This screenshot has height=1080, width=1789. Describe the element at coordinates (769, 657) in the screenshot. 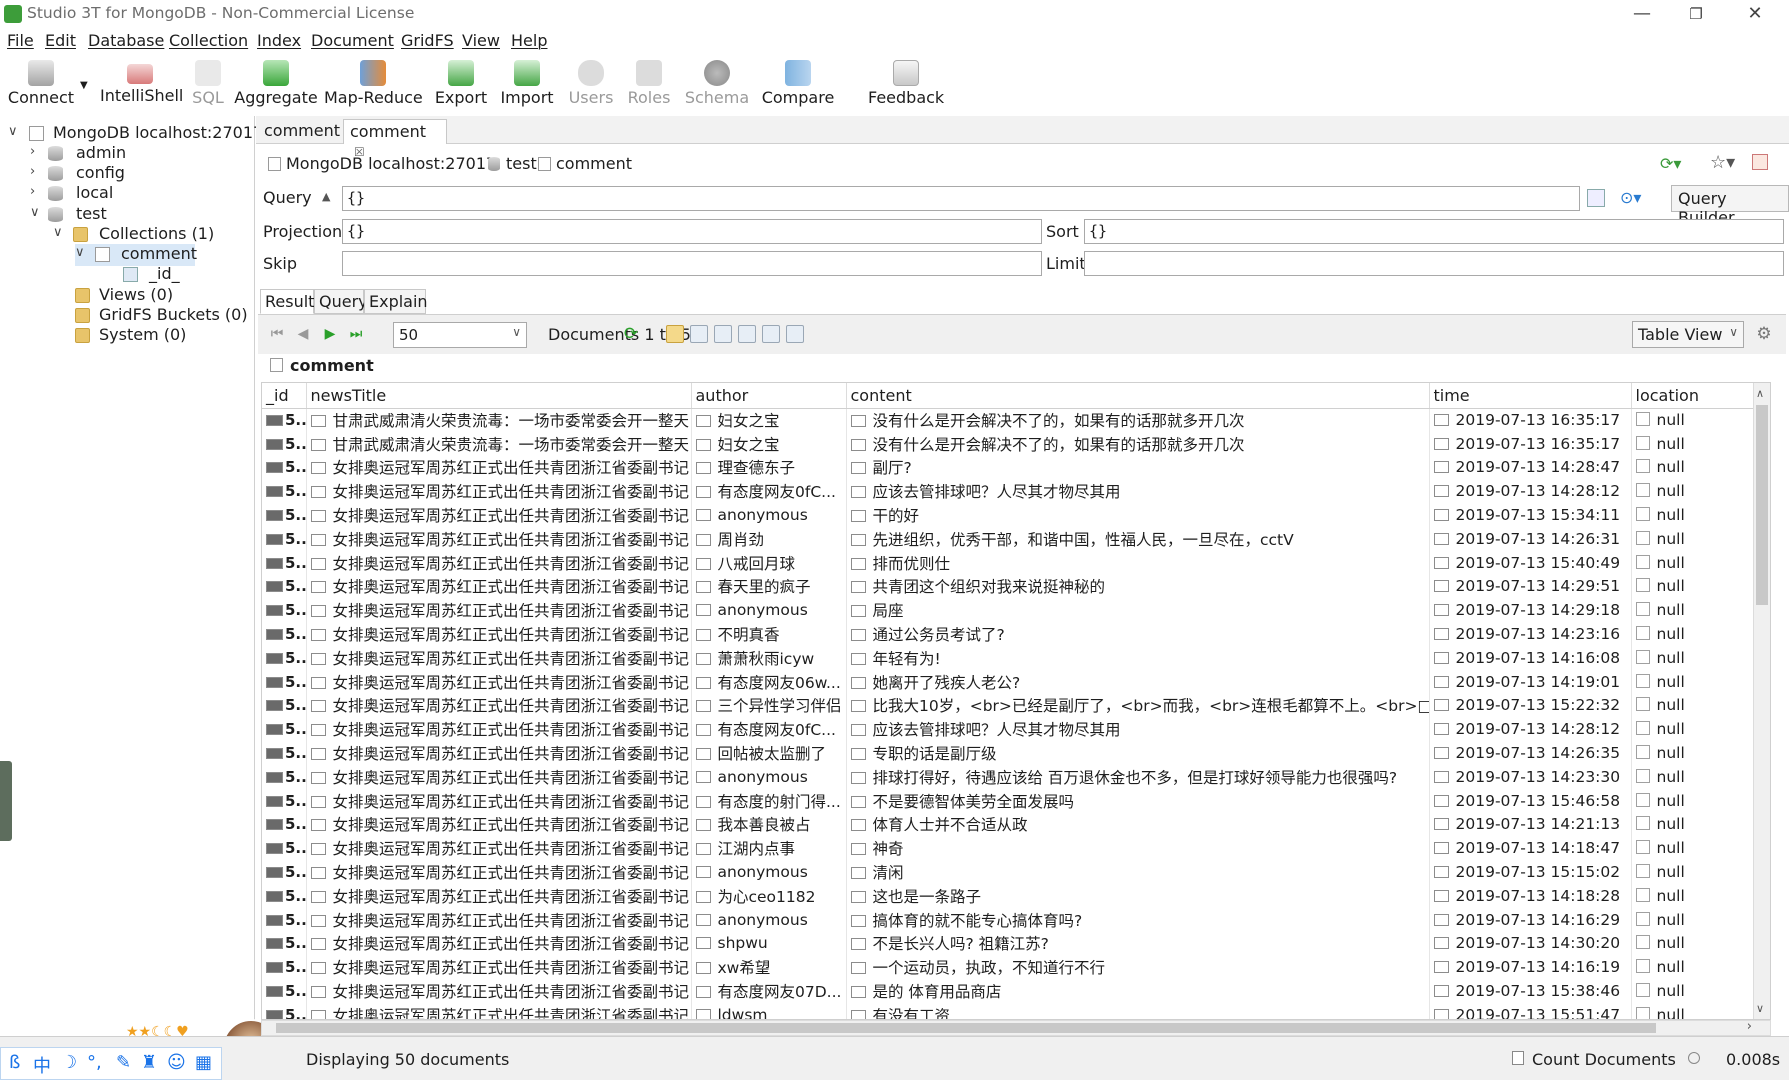

I see `table-cell-author: 萧萧秋雨icyw` at that location.